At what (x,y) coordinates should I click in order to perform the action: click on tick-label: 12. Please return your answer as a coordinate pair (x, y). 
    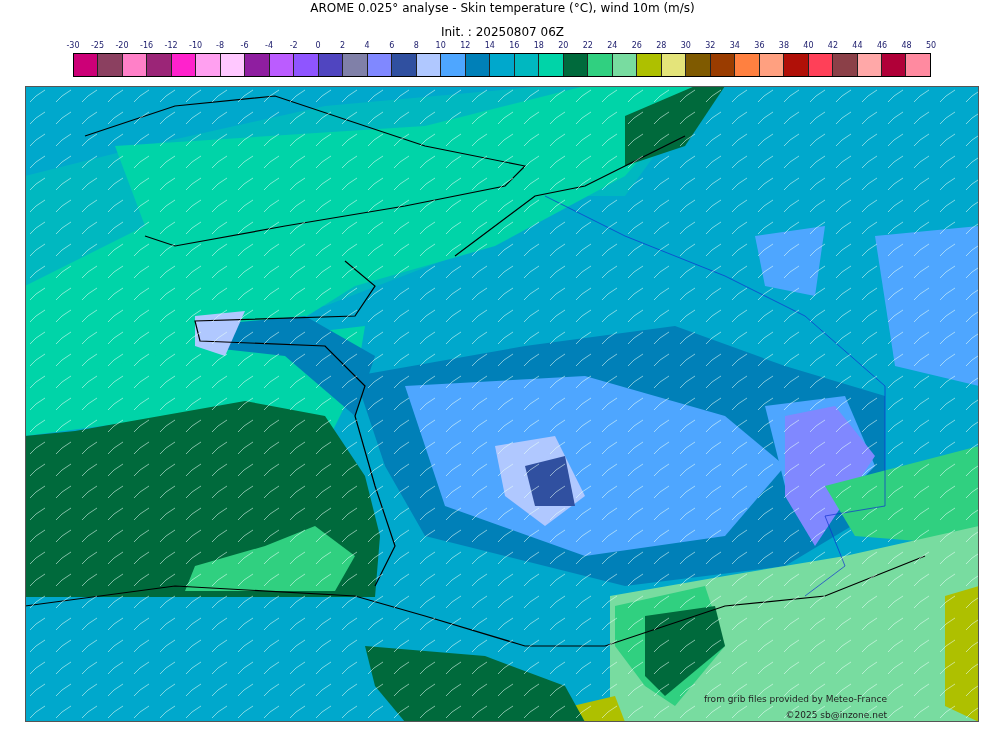
    Looking at the image, I should click on (465, 46).